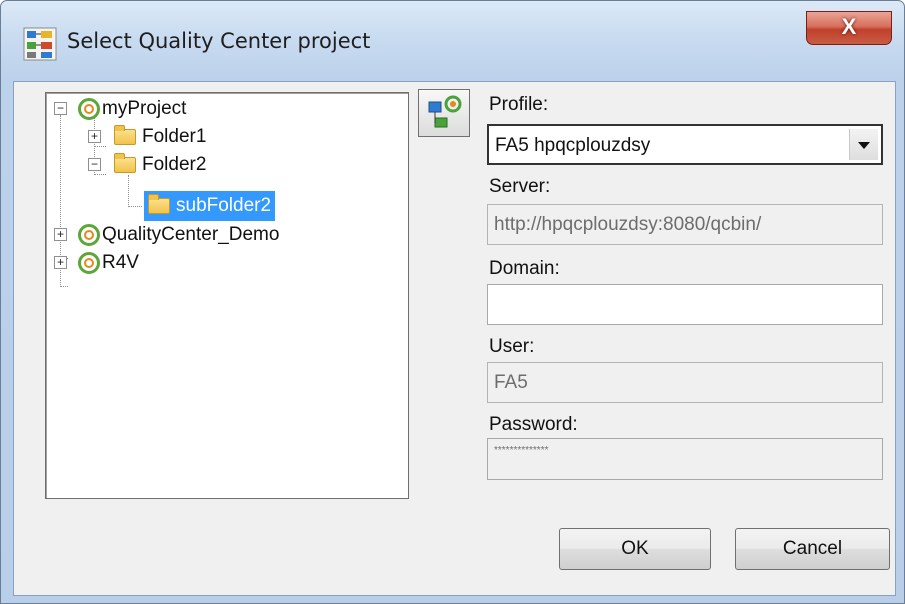 The image size is (905, 604). I want to click on password-mask: **************, so click(521, 450).